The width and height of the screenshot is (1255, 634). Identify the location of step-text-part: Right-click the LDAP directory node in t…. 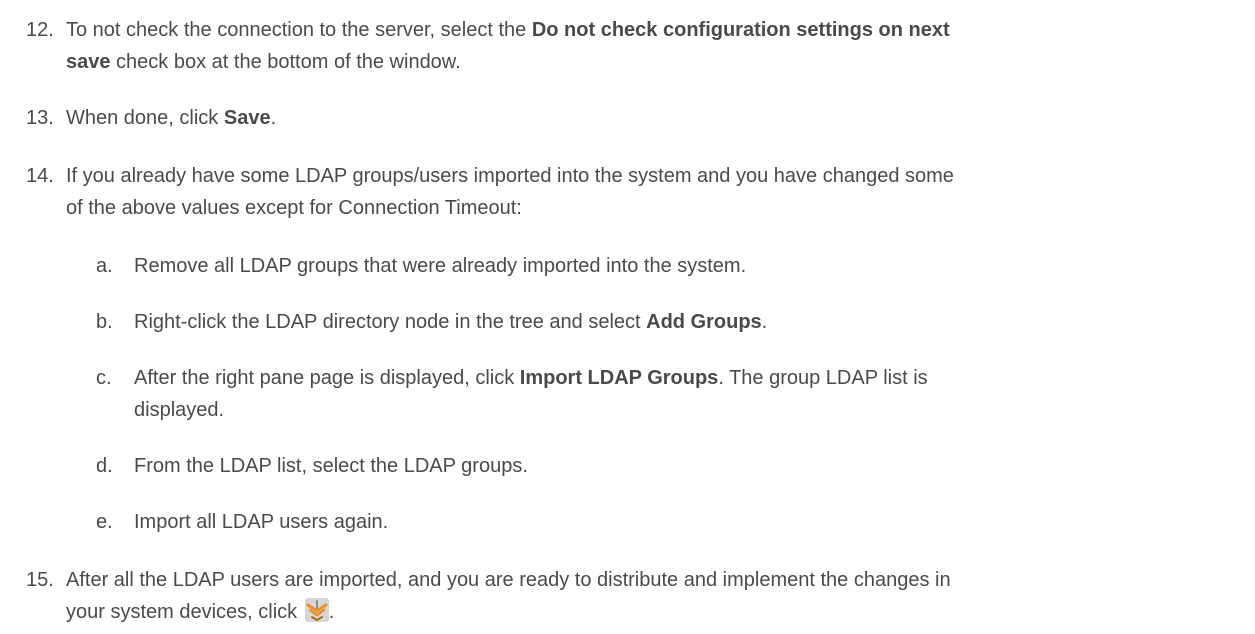
(390, 322).